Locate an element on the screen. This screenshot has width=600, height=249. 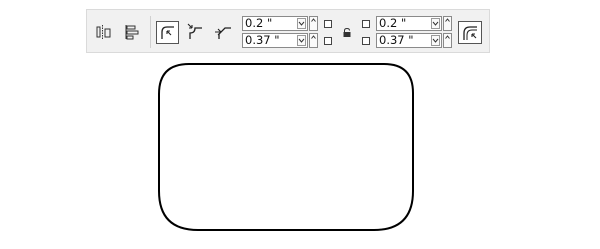
chamfered-corner-button is located at coordinates (224, 32).